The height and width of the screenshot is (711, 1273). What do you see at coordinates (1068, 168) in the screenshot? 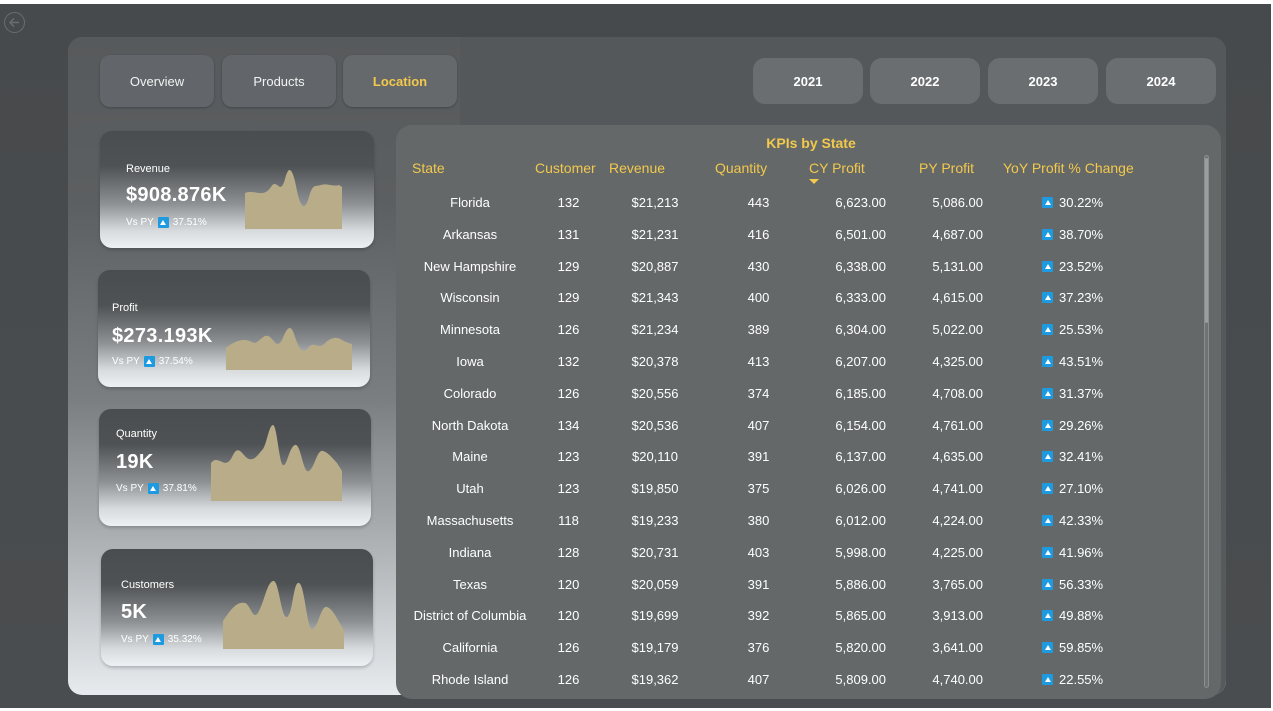
I see `column-header-yoy-profit-change: YoY Profit % Change` at bounding box center [1068, 168].